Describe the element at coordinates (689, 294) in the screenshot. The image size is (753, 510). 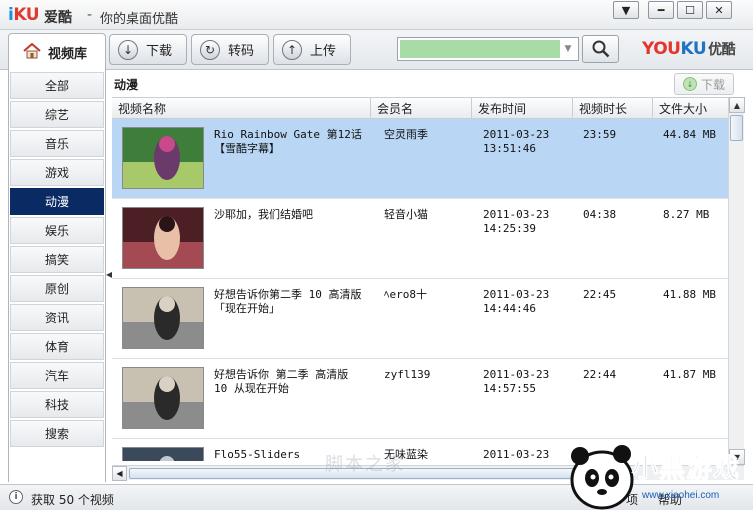
I see `video-size: 41.88 MB` at that location.